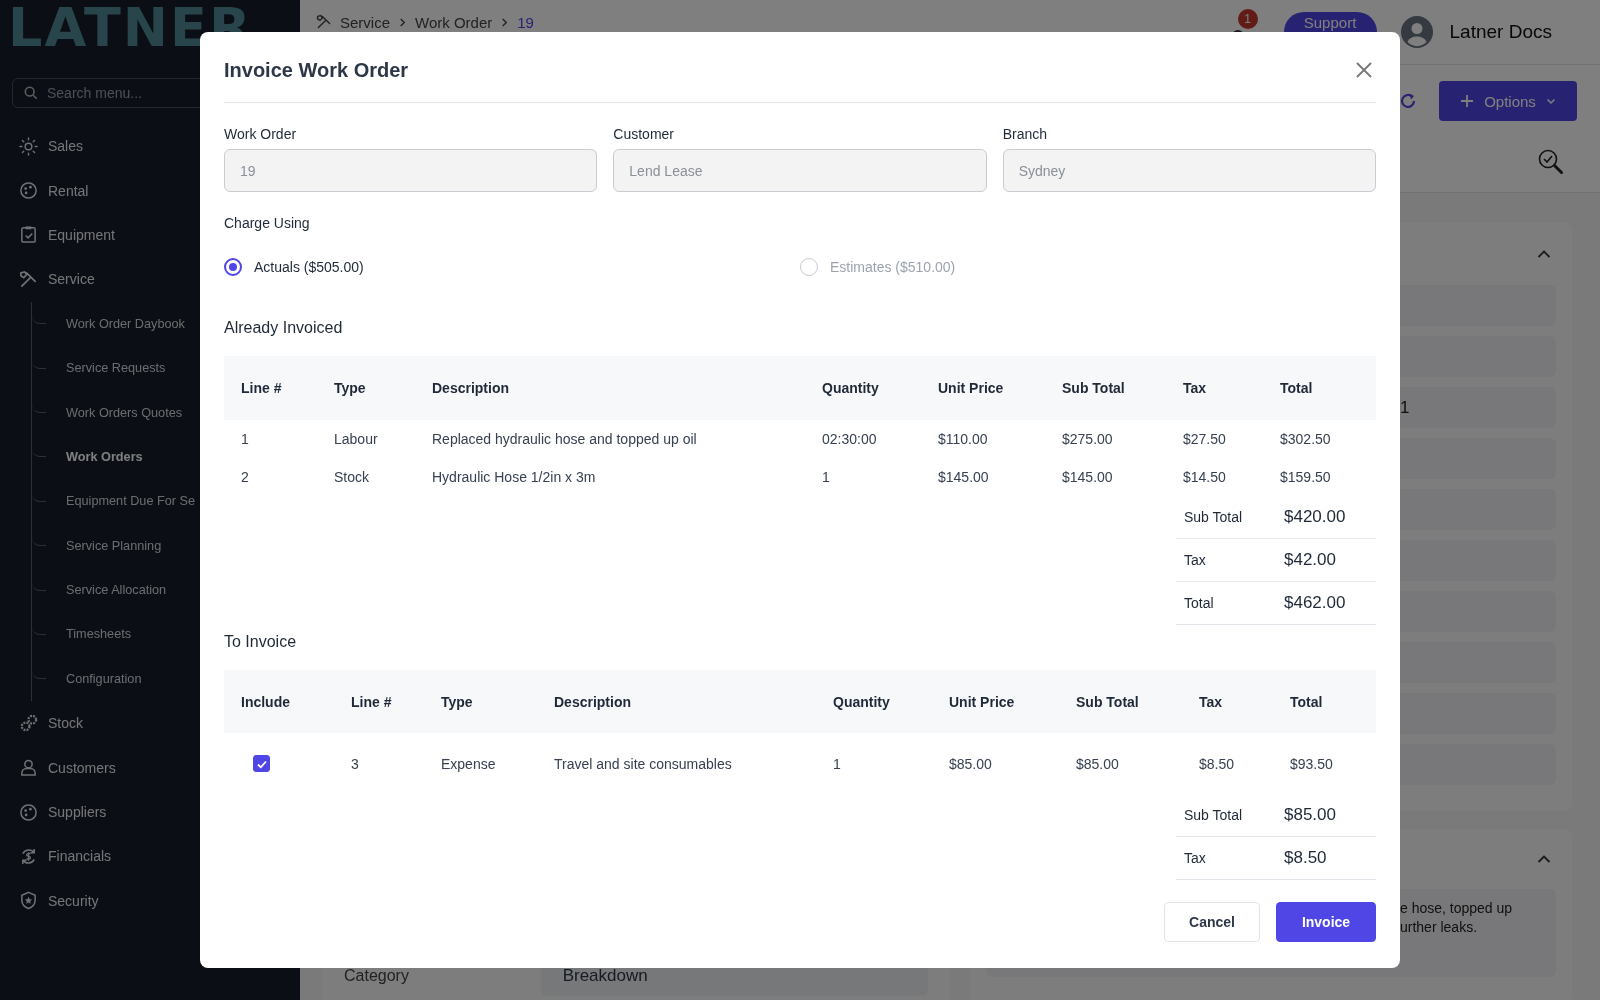 The height and width of the screenshot is (1000, 1600). I want to click on person-icon, so click(28, 768).